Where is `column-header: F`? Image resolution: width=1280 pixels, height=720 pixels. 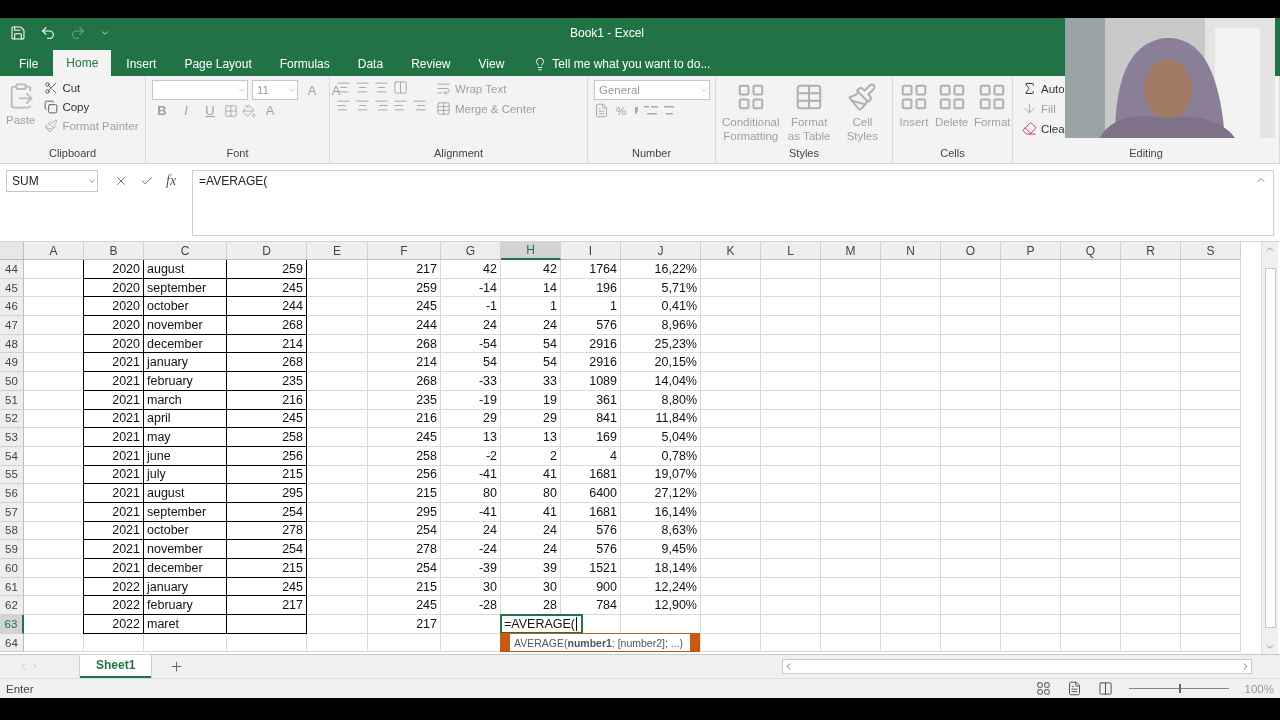 column-header: F is located at coordinates (404, 251).